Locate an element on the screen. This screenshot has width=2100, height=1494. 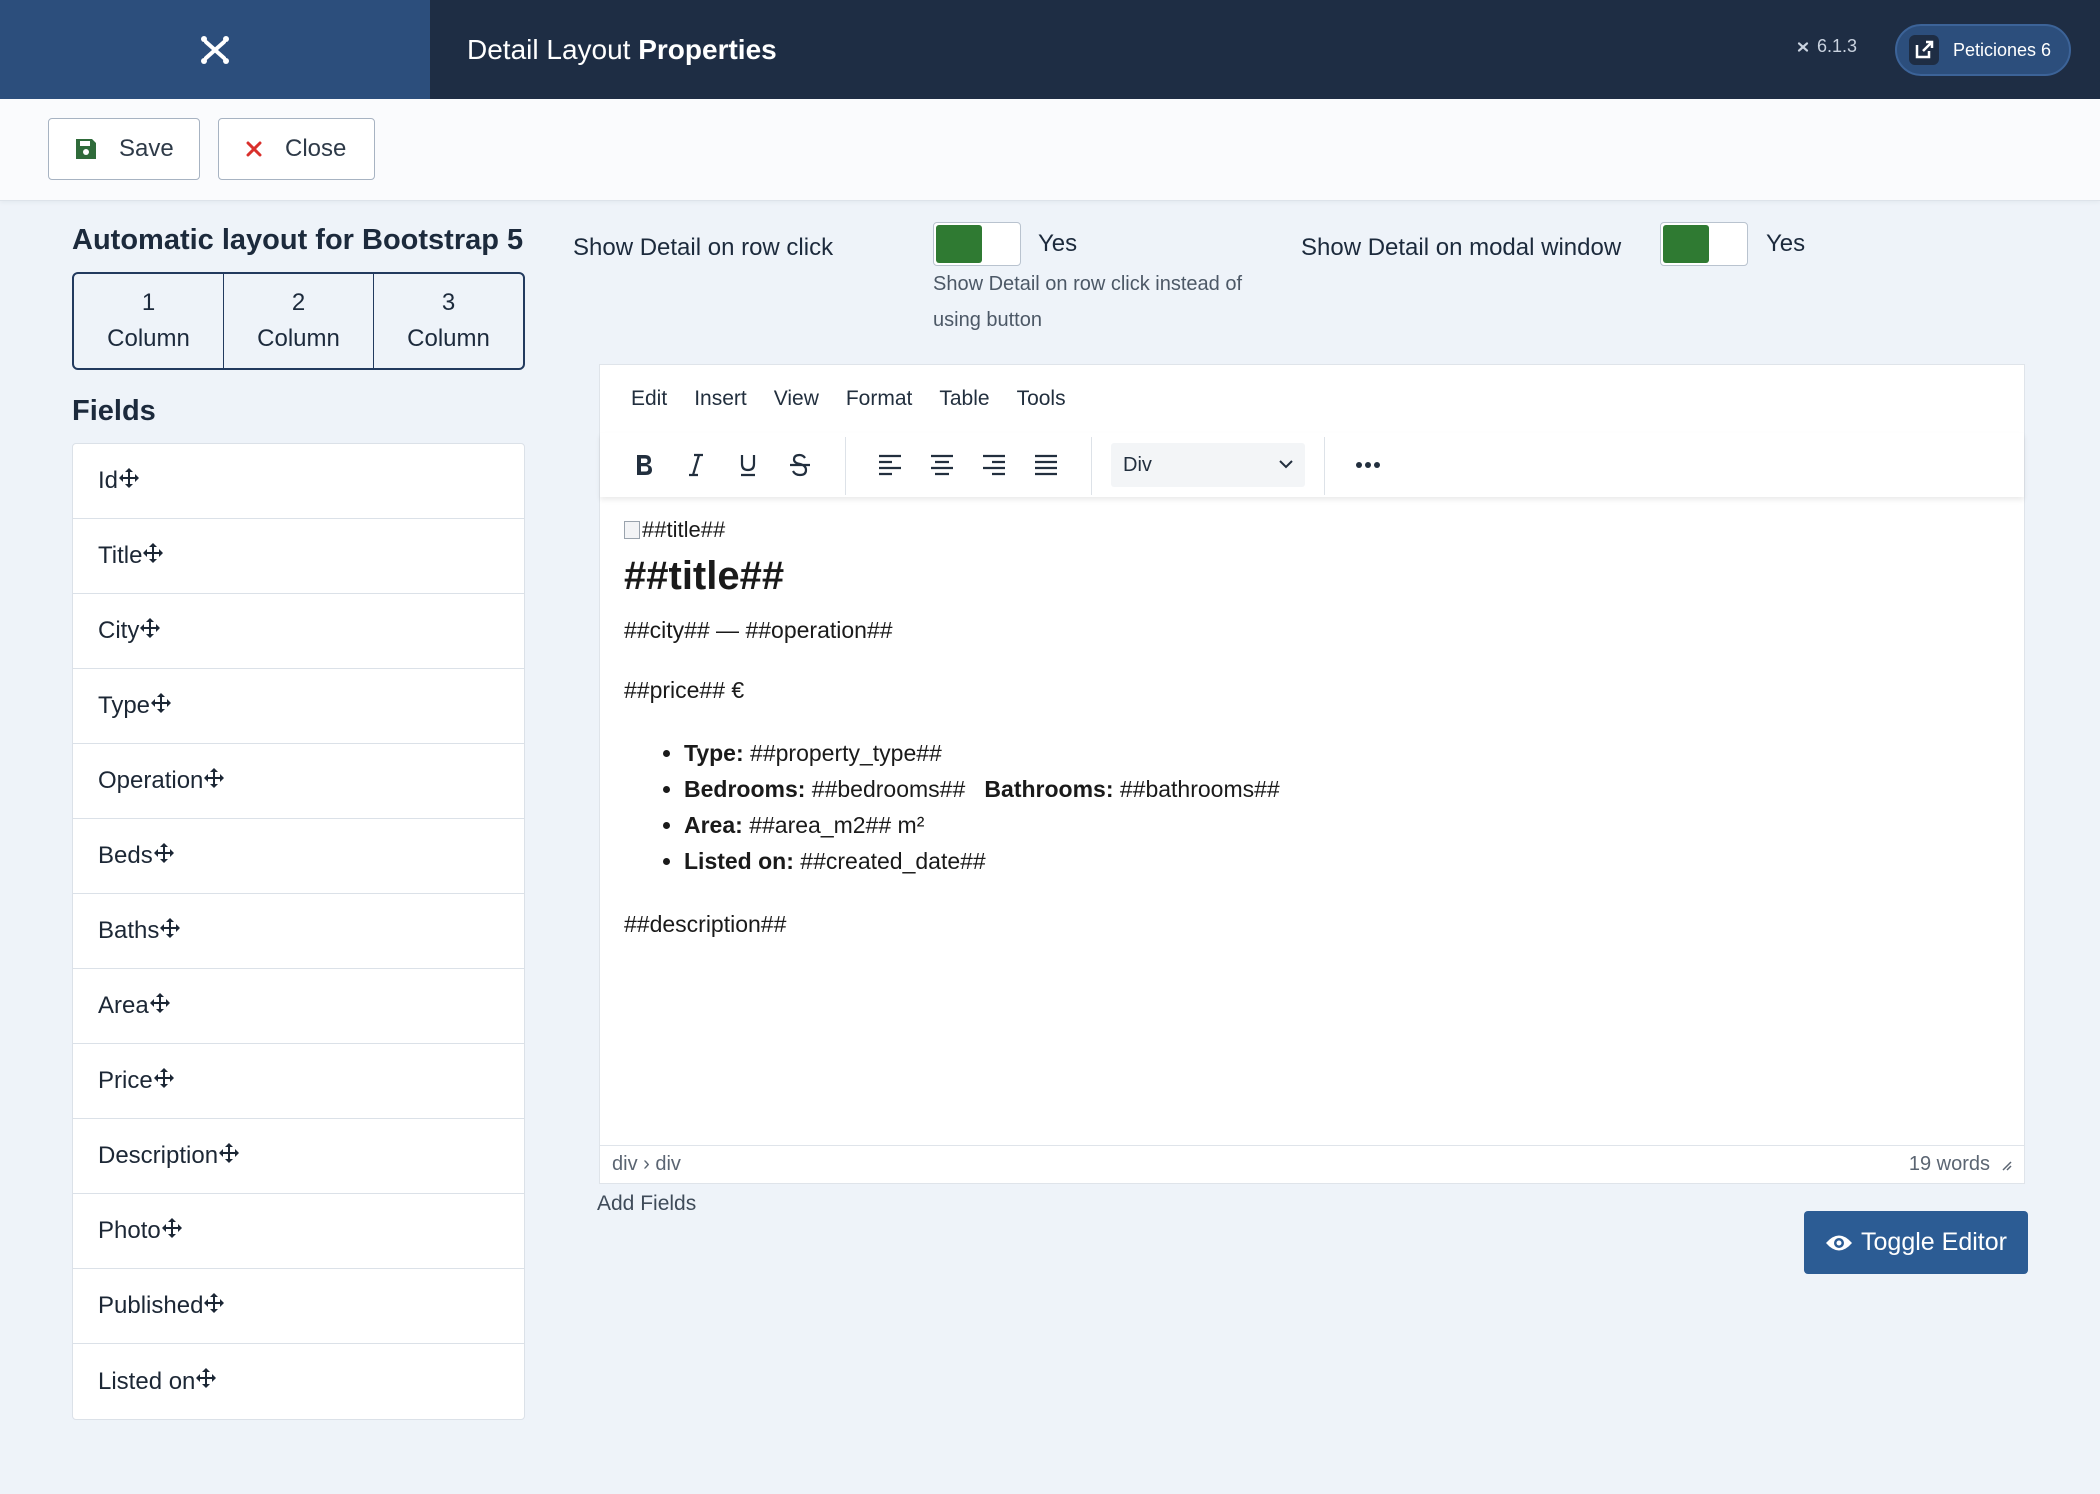
joomla-icon is located at coordinates (215, 49).